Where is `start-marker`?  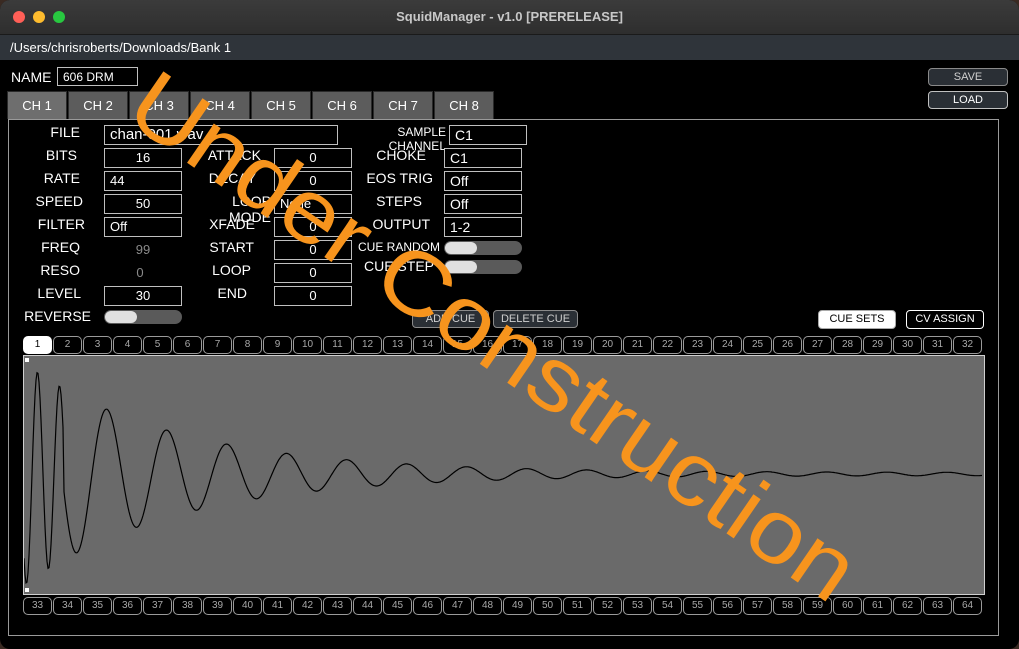
start-marker is located at coordinates (27, 360).